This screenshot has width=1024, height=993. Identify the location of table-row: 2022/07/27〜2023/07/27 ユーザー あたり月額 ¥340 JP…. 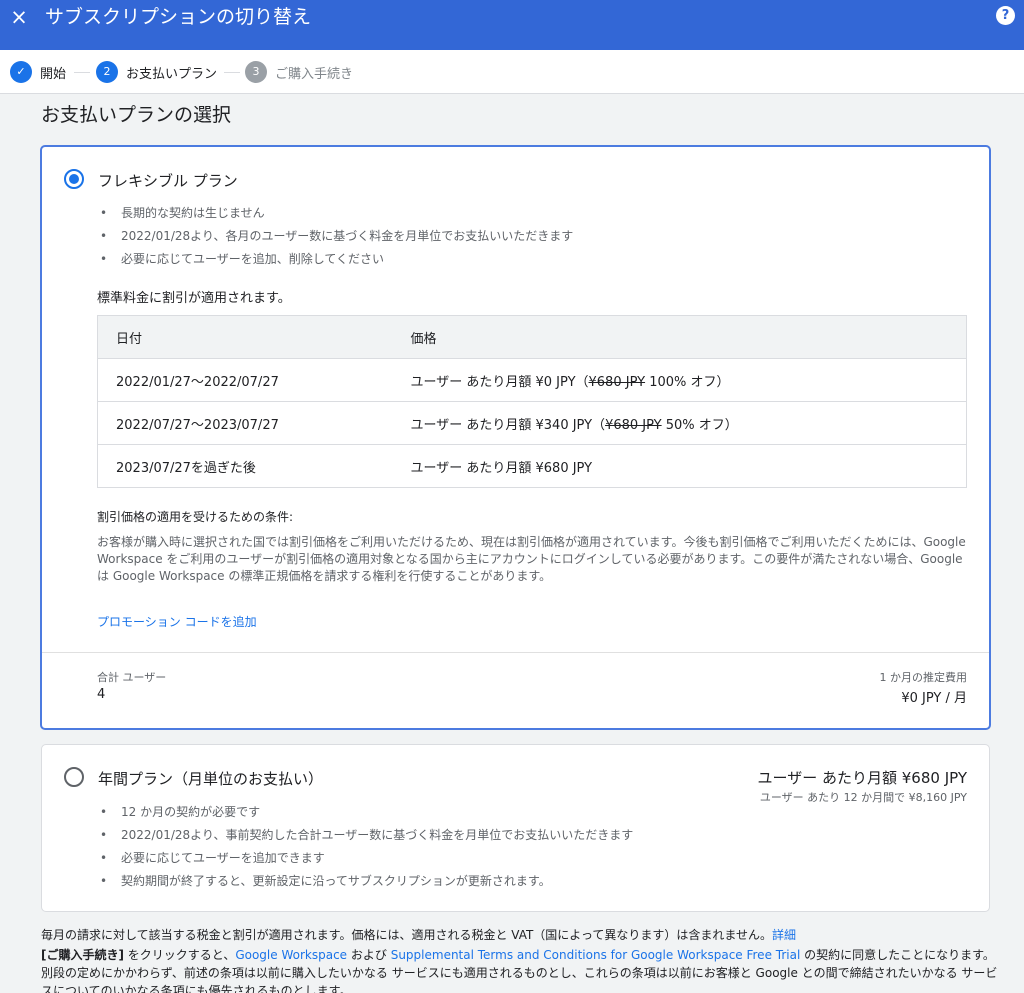
(532, 423).